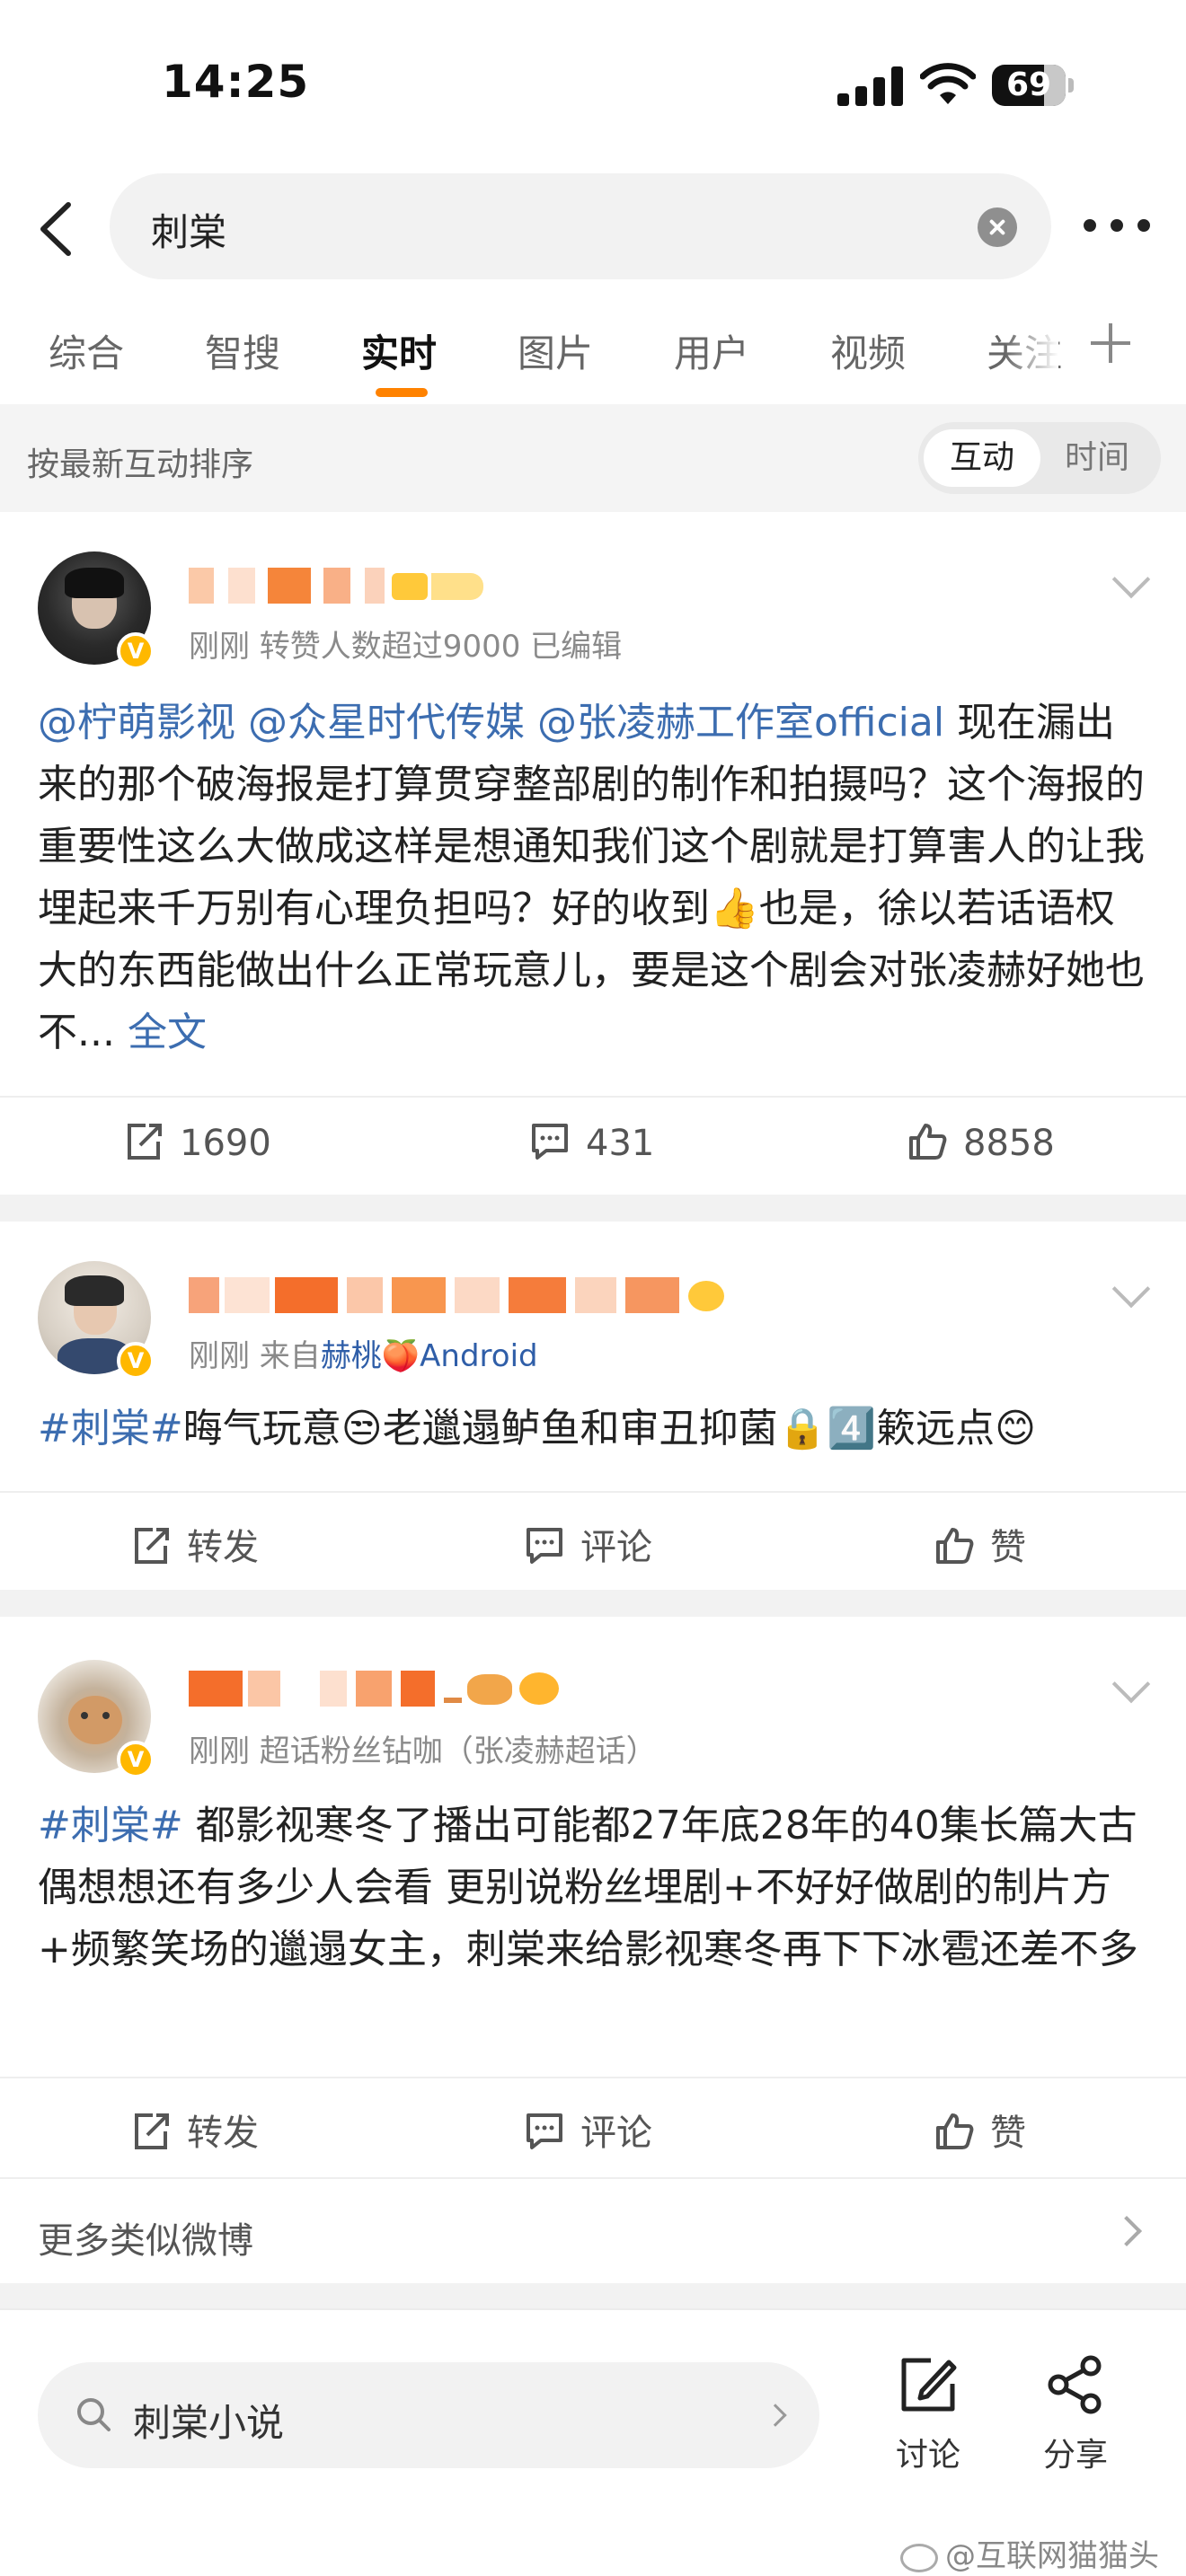 Image resolution: width=1186 pixels, height=2576 pixels. I want to click on repost-button: 1690, so click(197, 1144).